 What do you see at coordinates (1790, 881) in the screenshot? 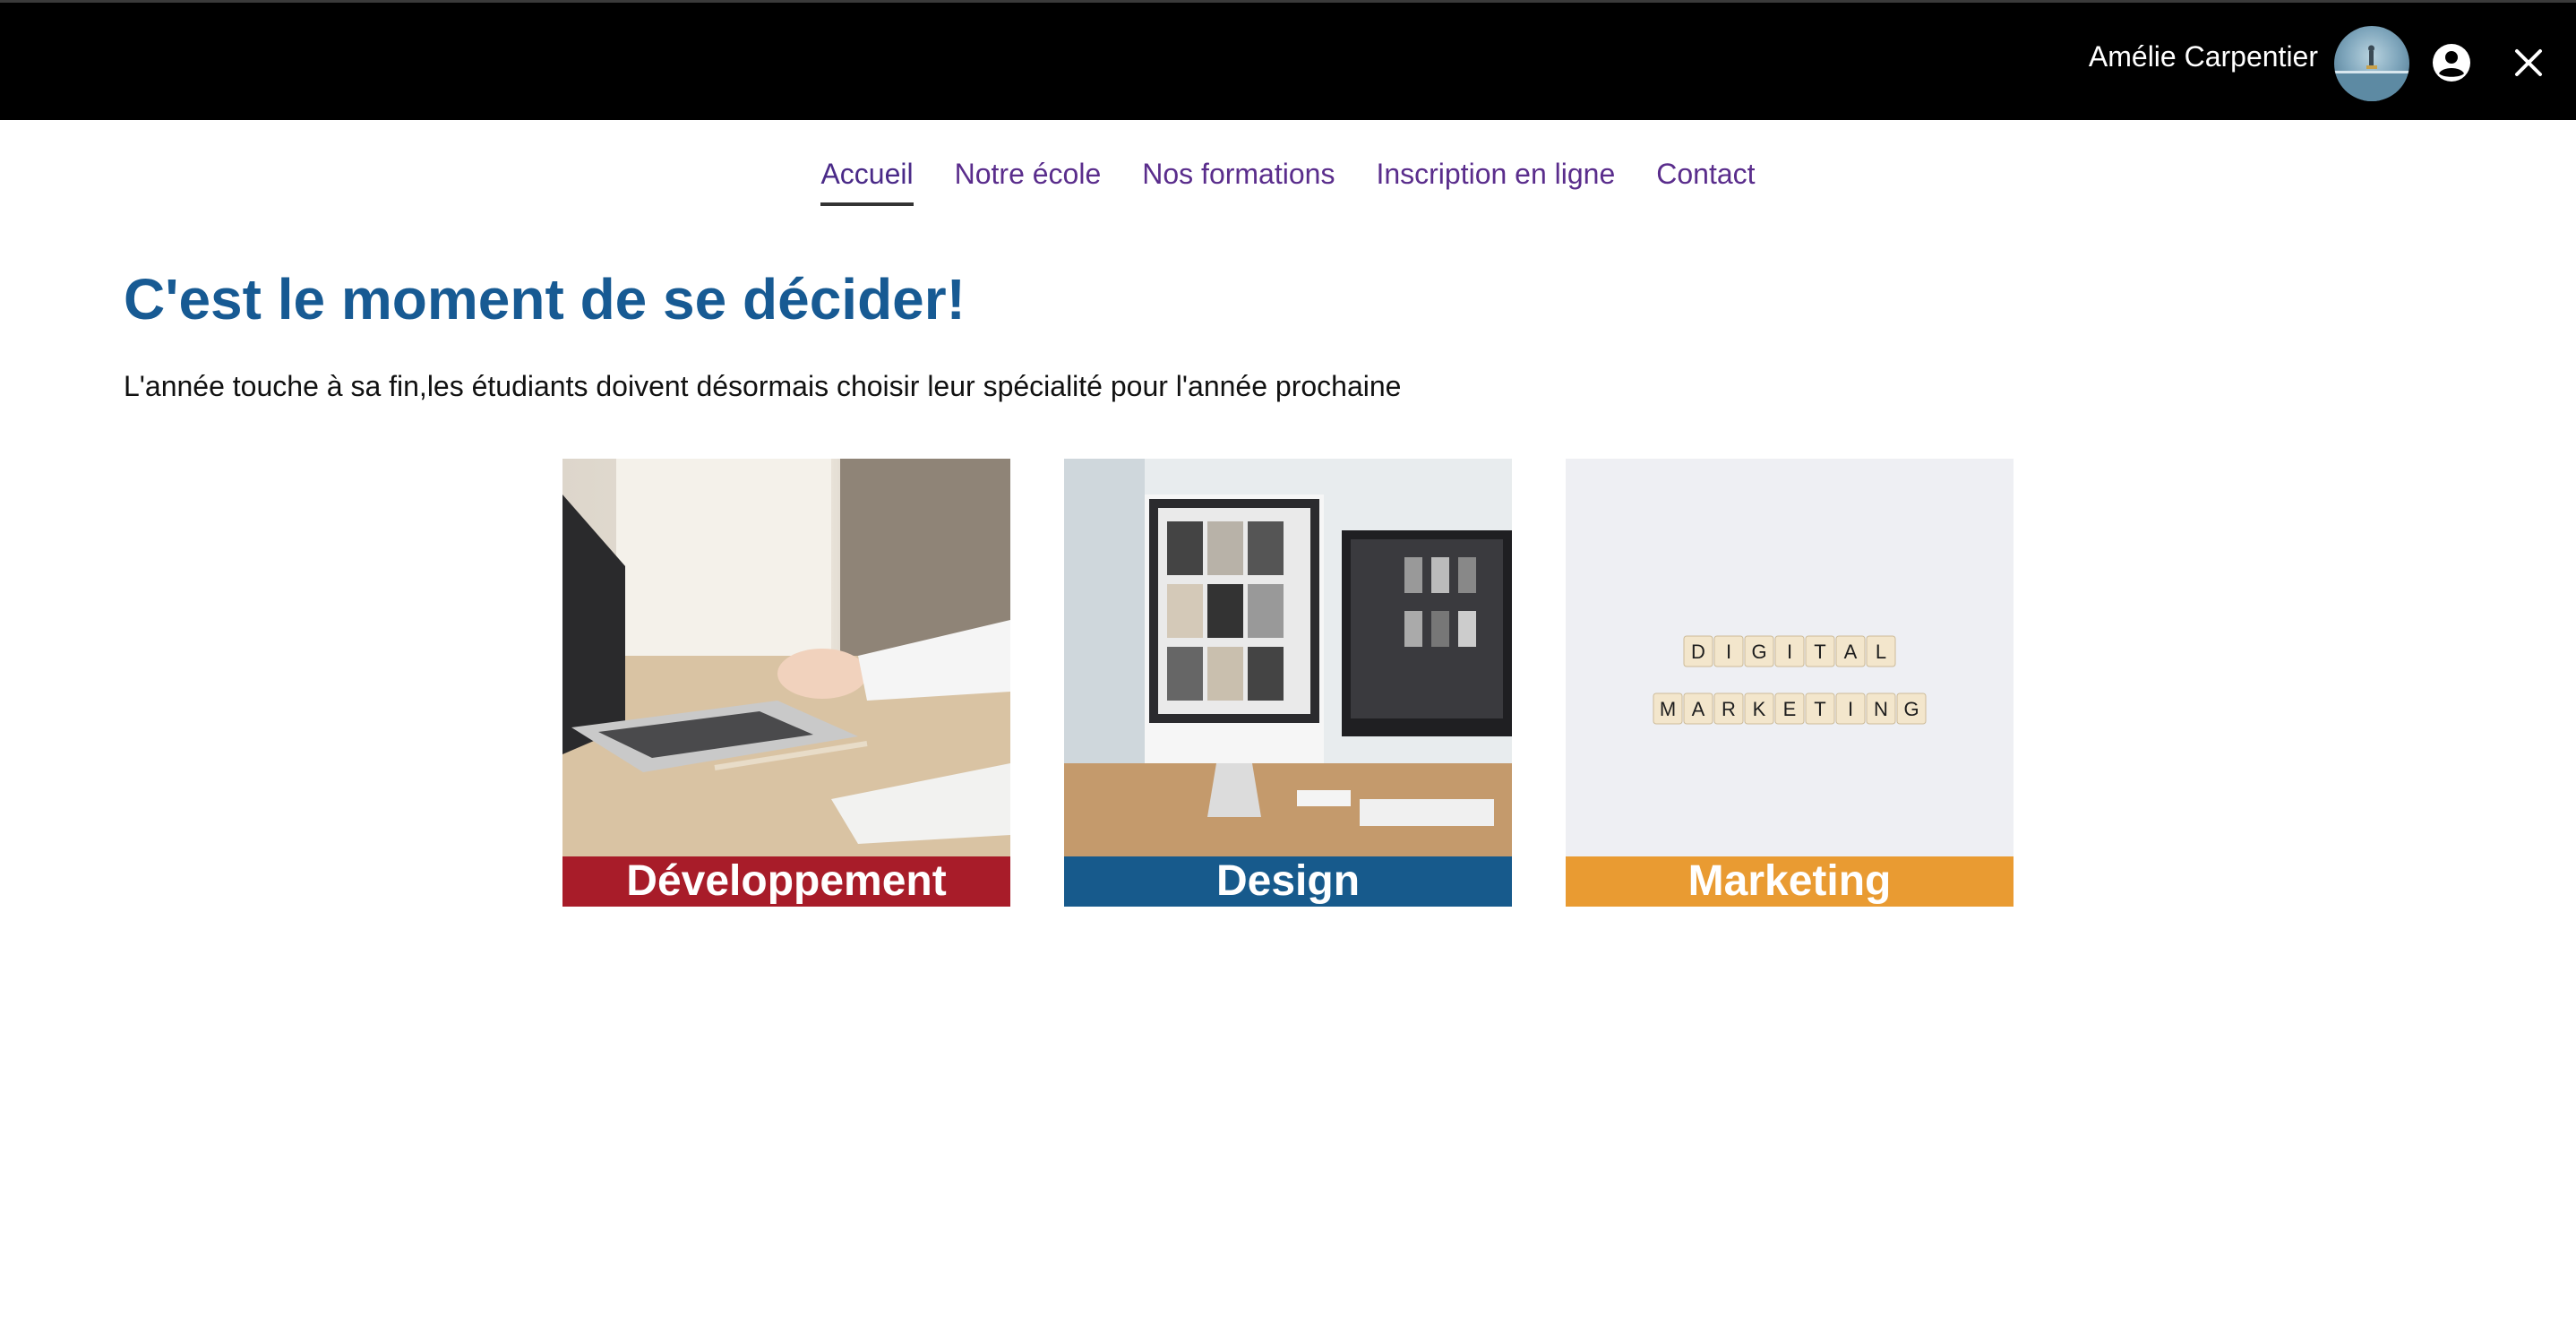
I see `card-label-marketing: Marketing` at bounding box center [1790, 881].